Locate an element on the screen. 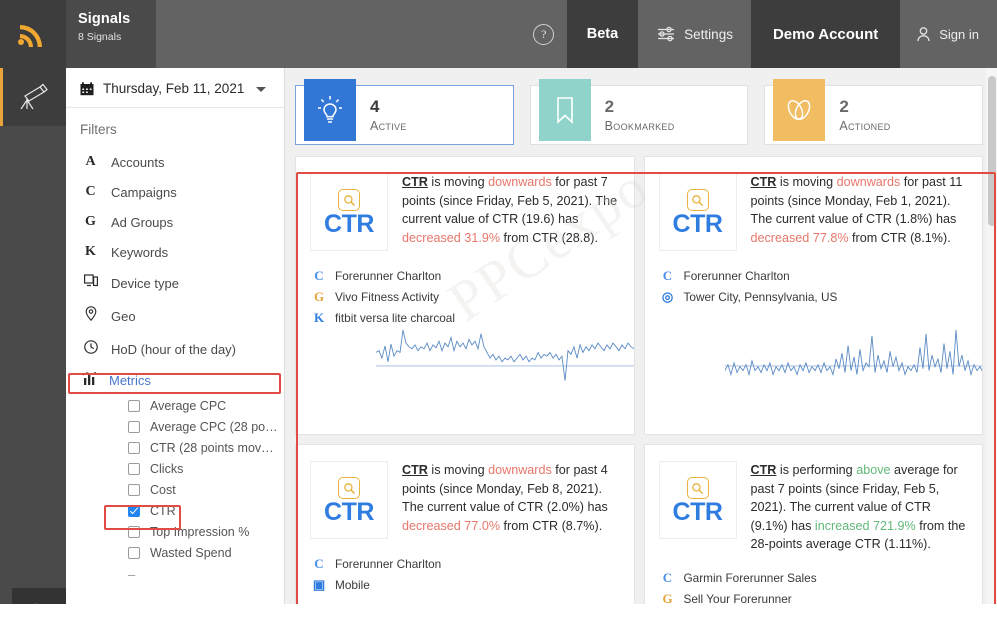  stat-count: 4 is located at coordinates (375, 106).